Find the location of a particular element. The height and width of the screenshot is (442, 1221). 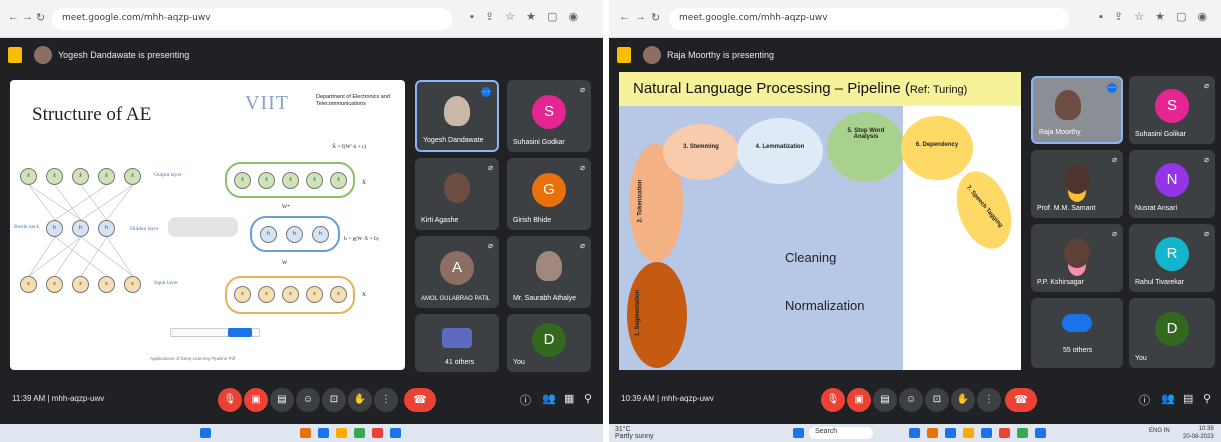

participant-tile: R ⌀ Rahul Tivarekar is located at coordinates (1172, 258).